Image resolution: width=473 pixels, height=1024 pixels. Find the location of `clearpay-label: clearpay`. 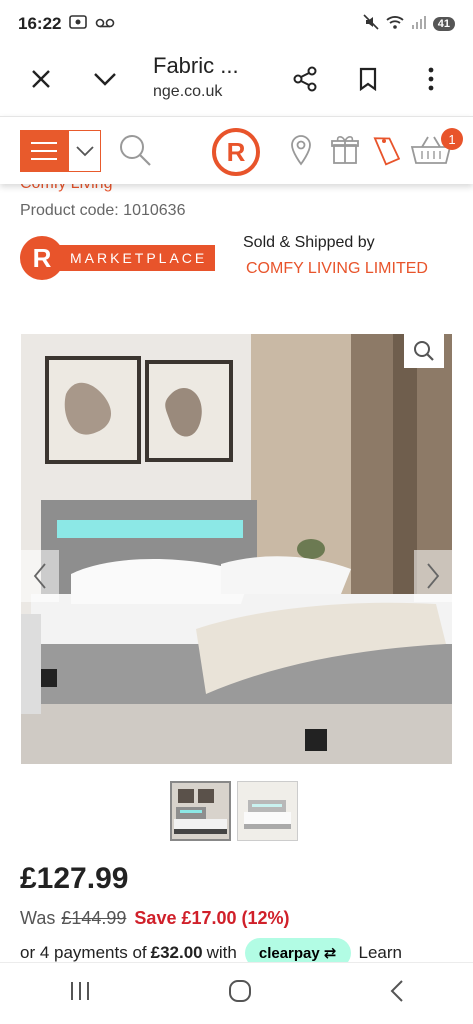

clearpay-label: clearpay is located at coordinates (289, 953).